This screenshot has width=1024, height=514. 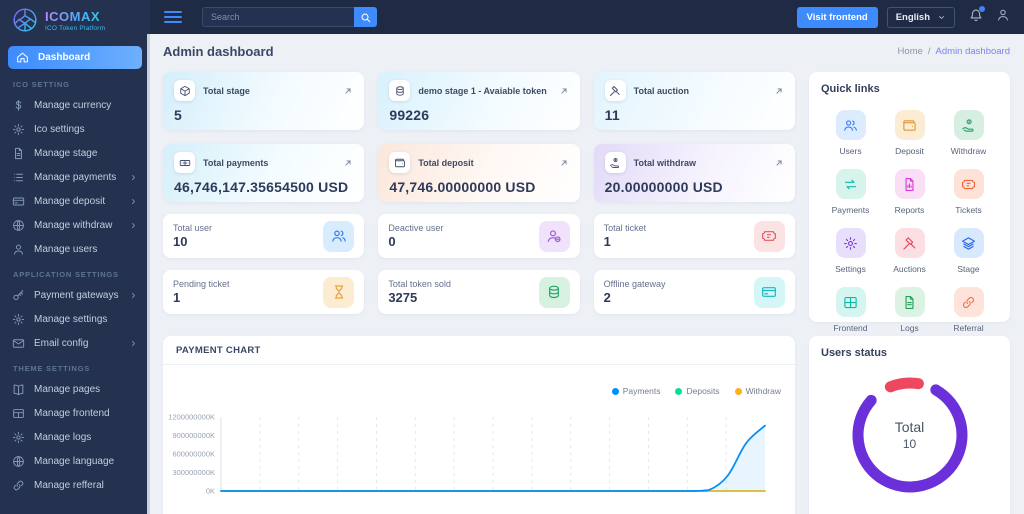 I want to click on sidebar-item-manage-stage: Manage stage, so click(x=75, y=153).